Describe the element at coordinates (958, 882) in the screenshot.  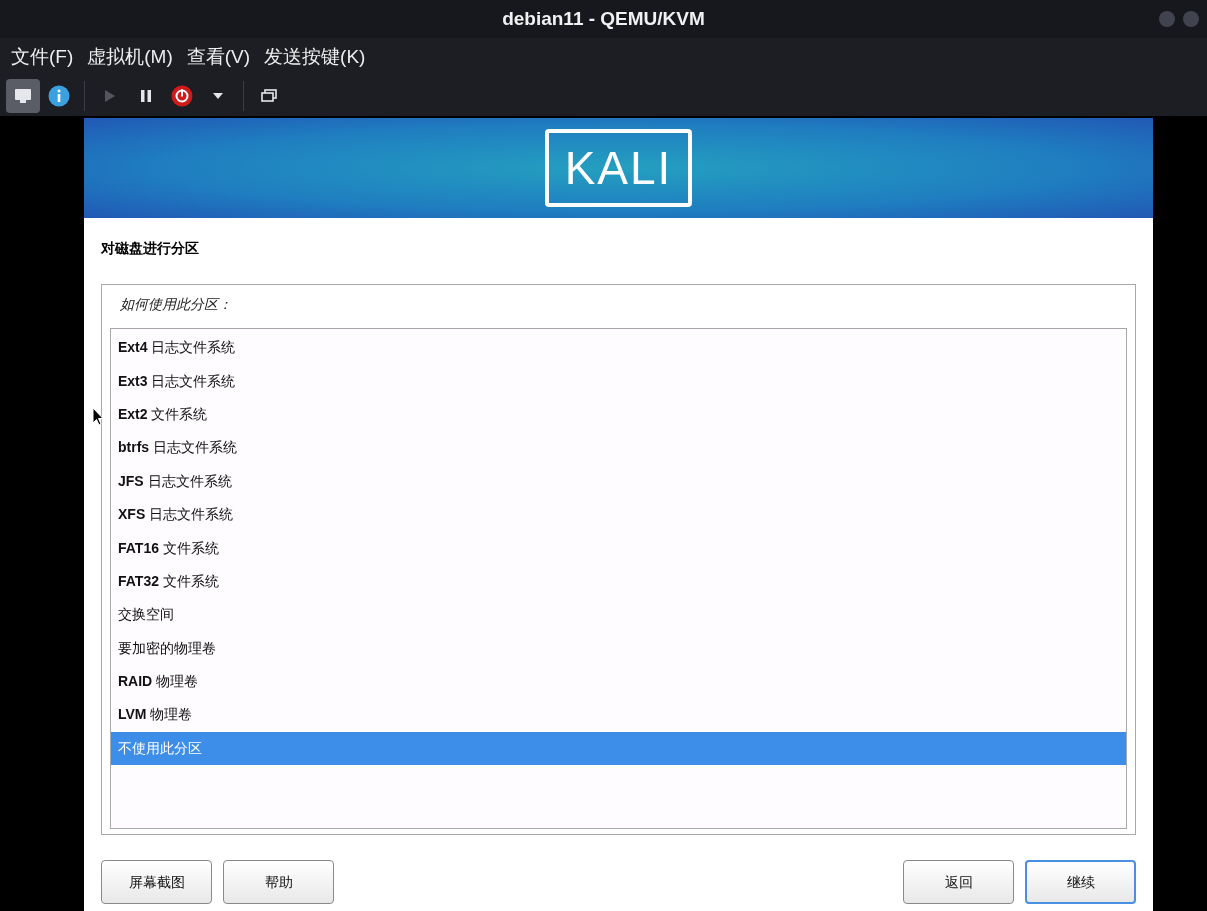
I see `installer-button: 返回` at that location.